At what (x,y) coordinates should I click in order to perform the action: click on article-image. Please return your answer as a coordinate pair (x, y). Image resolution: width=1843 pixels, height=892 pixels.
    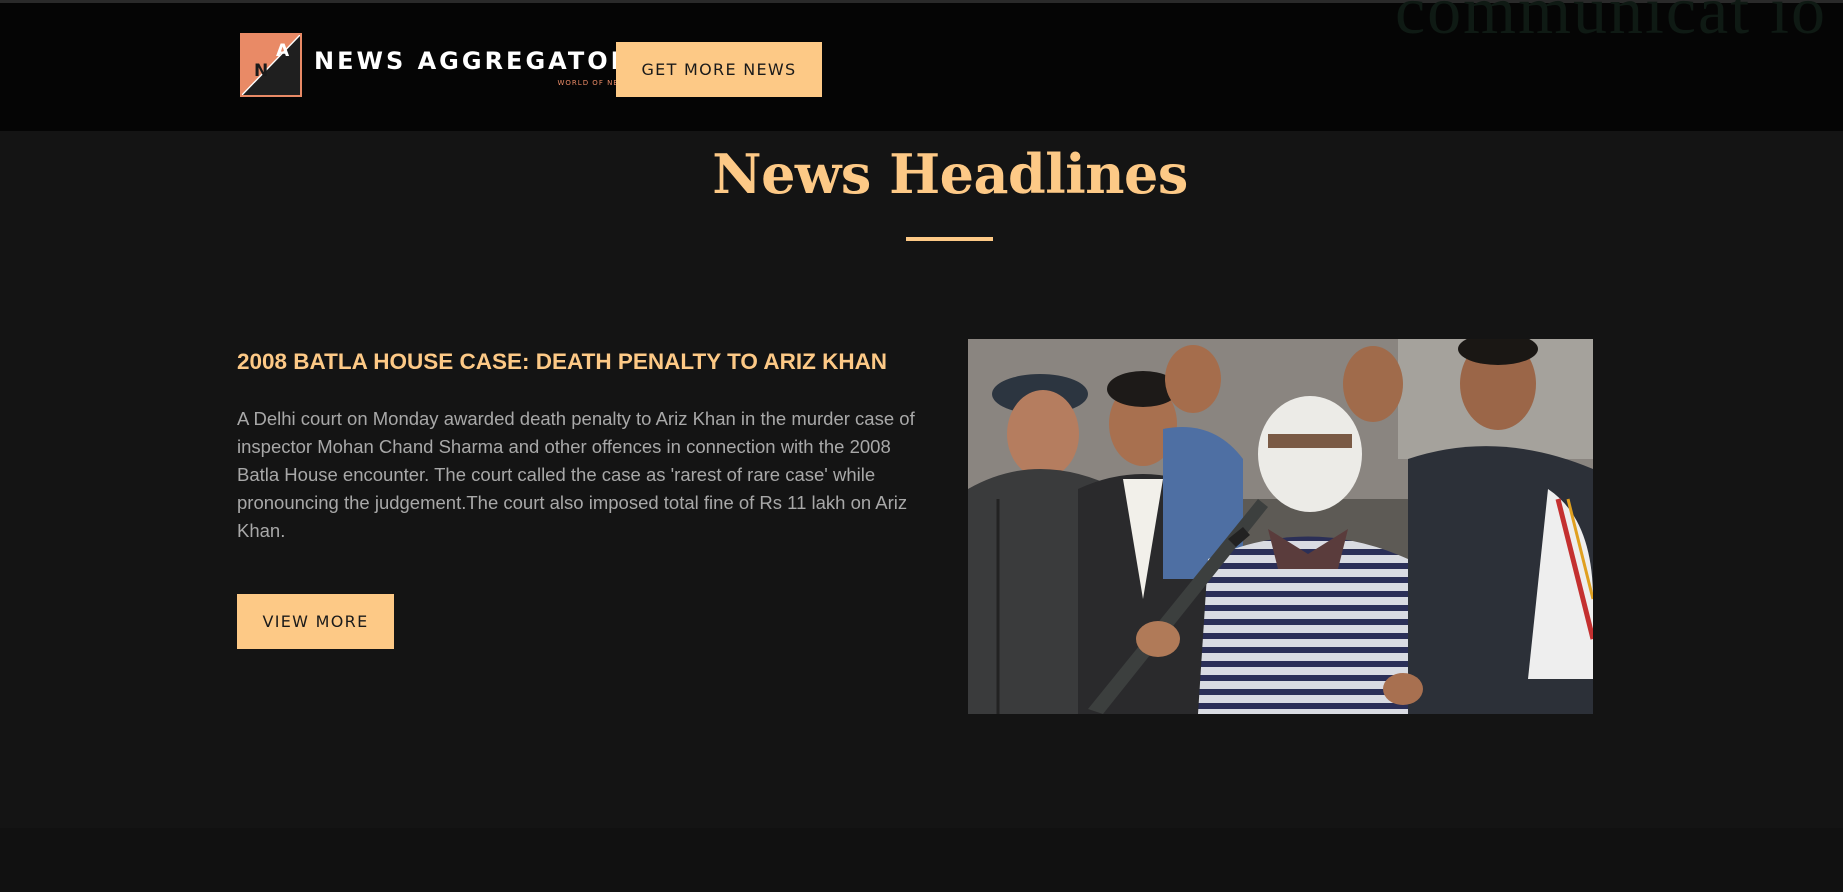
    Looking at the image, I should click on (1280, 526).